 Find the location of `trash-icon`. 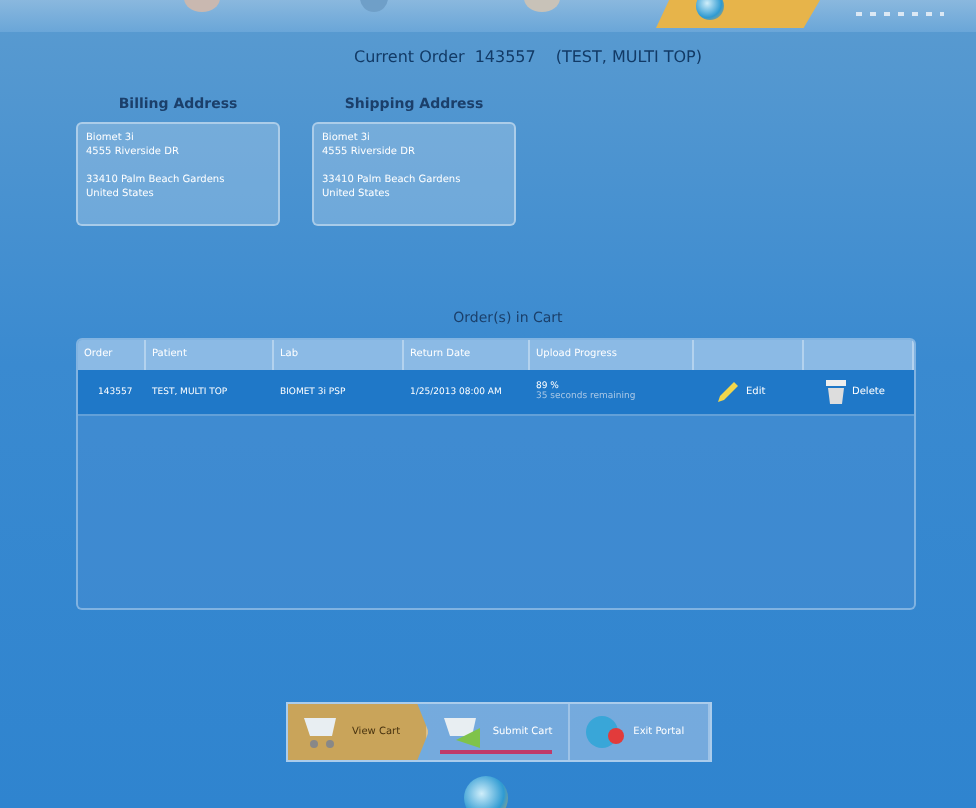

trash-icon is located at coordinates (836, 392).